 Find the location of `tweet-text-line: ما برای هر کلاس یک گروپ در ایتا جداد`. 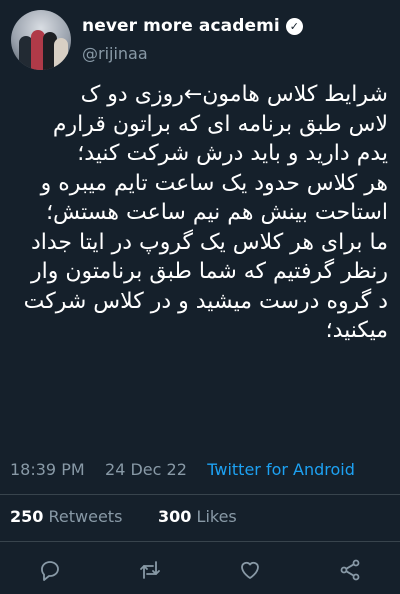

tweet-text-line: ما برای هر کلاس یک گروپ در ایتا جداد is located at coordinates (209, 242).